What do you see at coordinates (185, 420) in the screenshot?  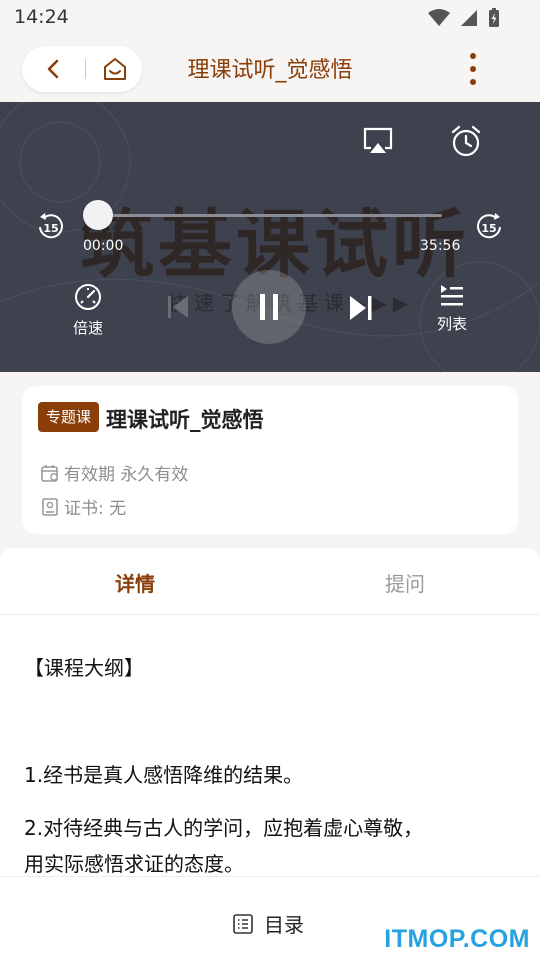 I see `course-title: 理课试听_觉感悟` at bounding box center [185, 420].